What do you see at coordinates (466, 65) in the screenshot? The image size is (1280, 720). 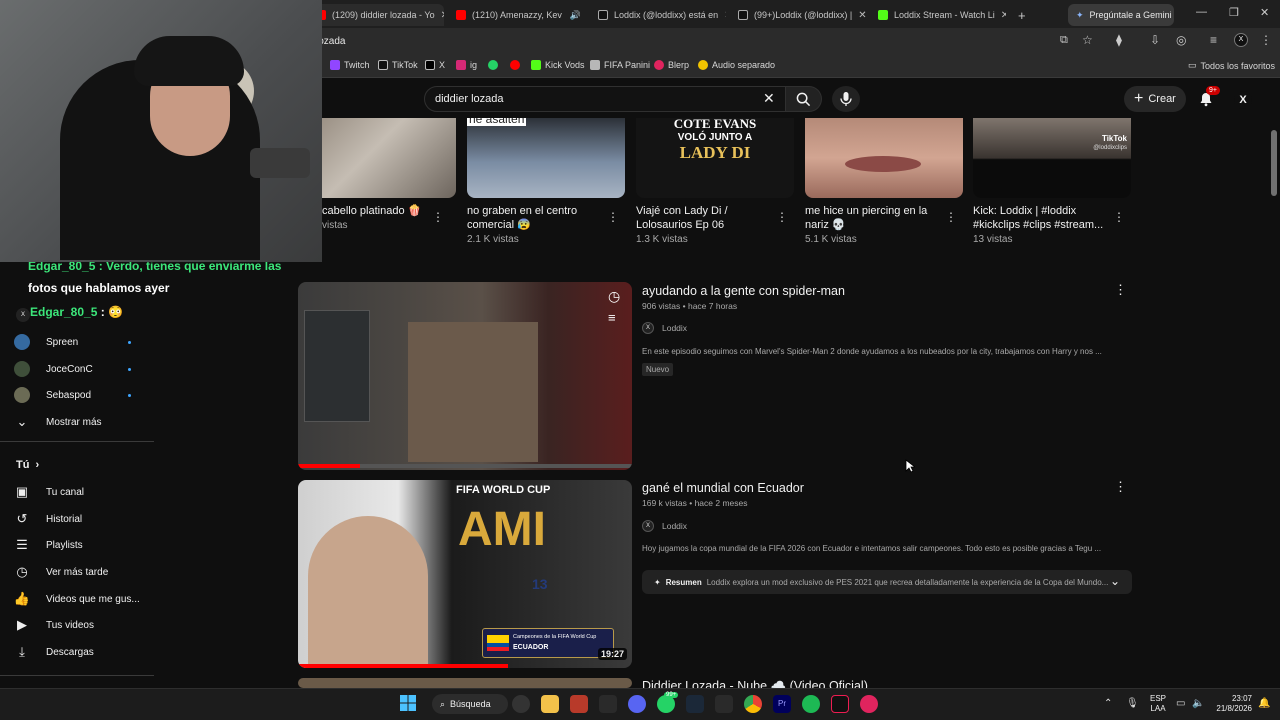 I see `bookmark-item: ig` at bounding box center [466, 65].